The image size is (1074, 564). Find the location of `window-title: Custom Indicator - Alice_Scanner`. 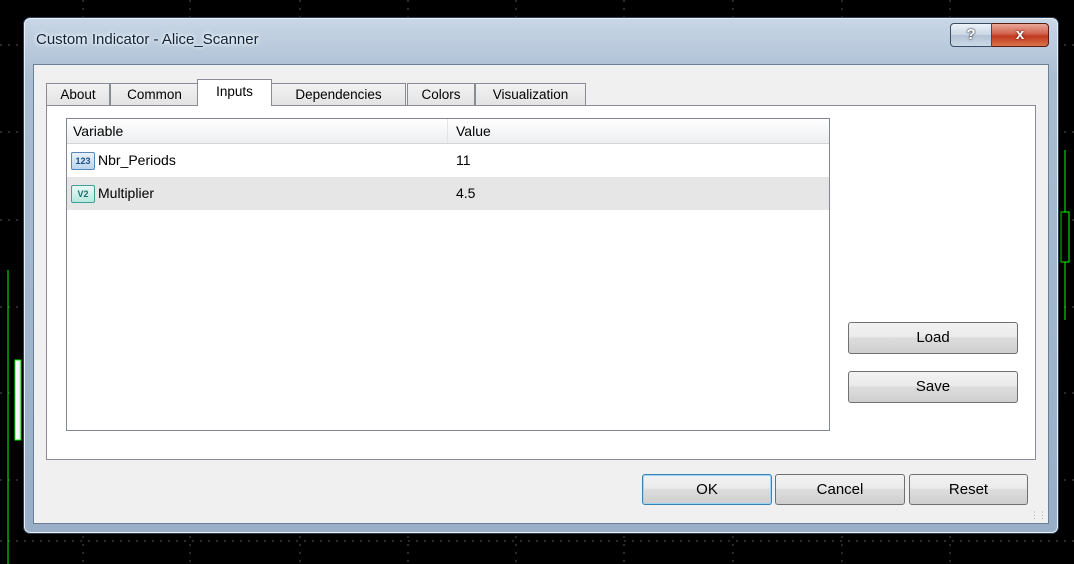

window-title: Custom Indicator - Alice_Scanner is located at coordinates (147, 39).